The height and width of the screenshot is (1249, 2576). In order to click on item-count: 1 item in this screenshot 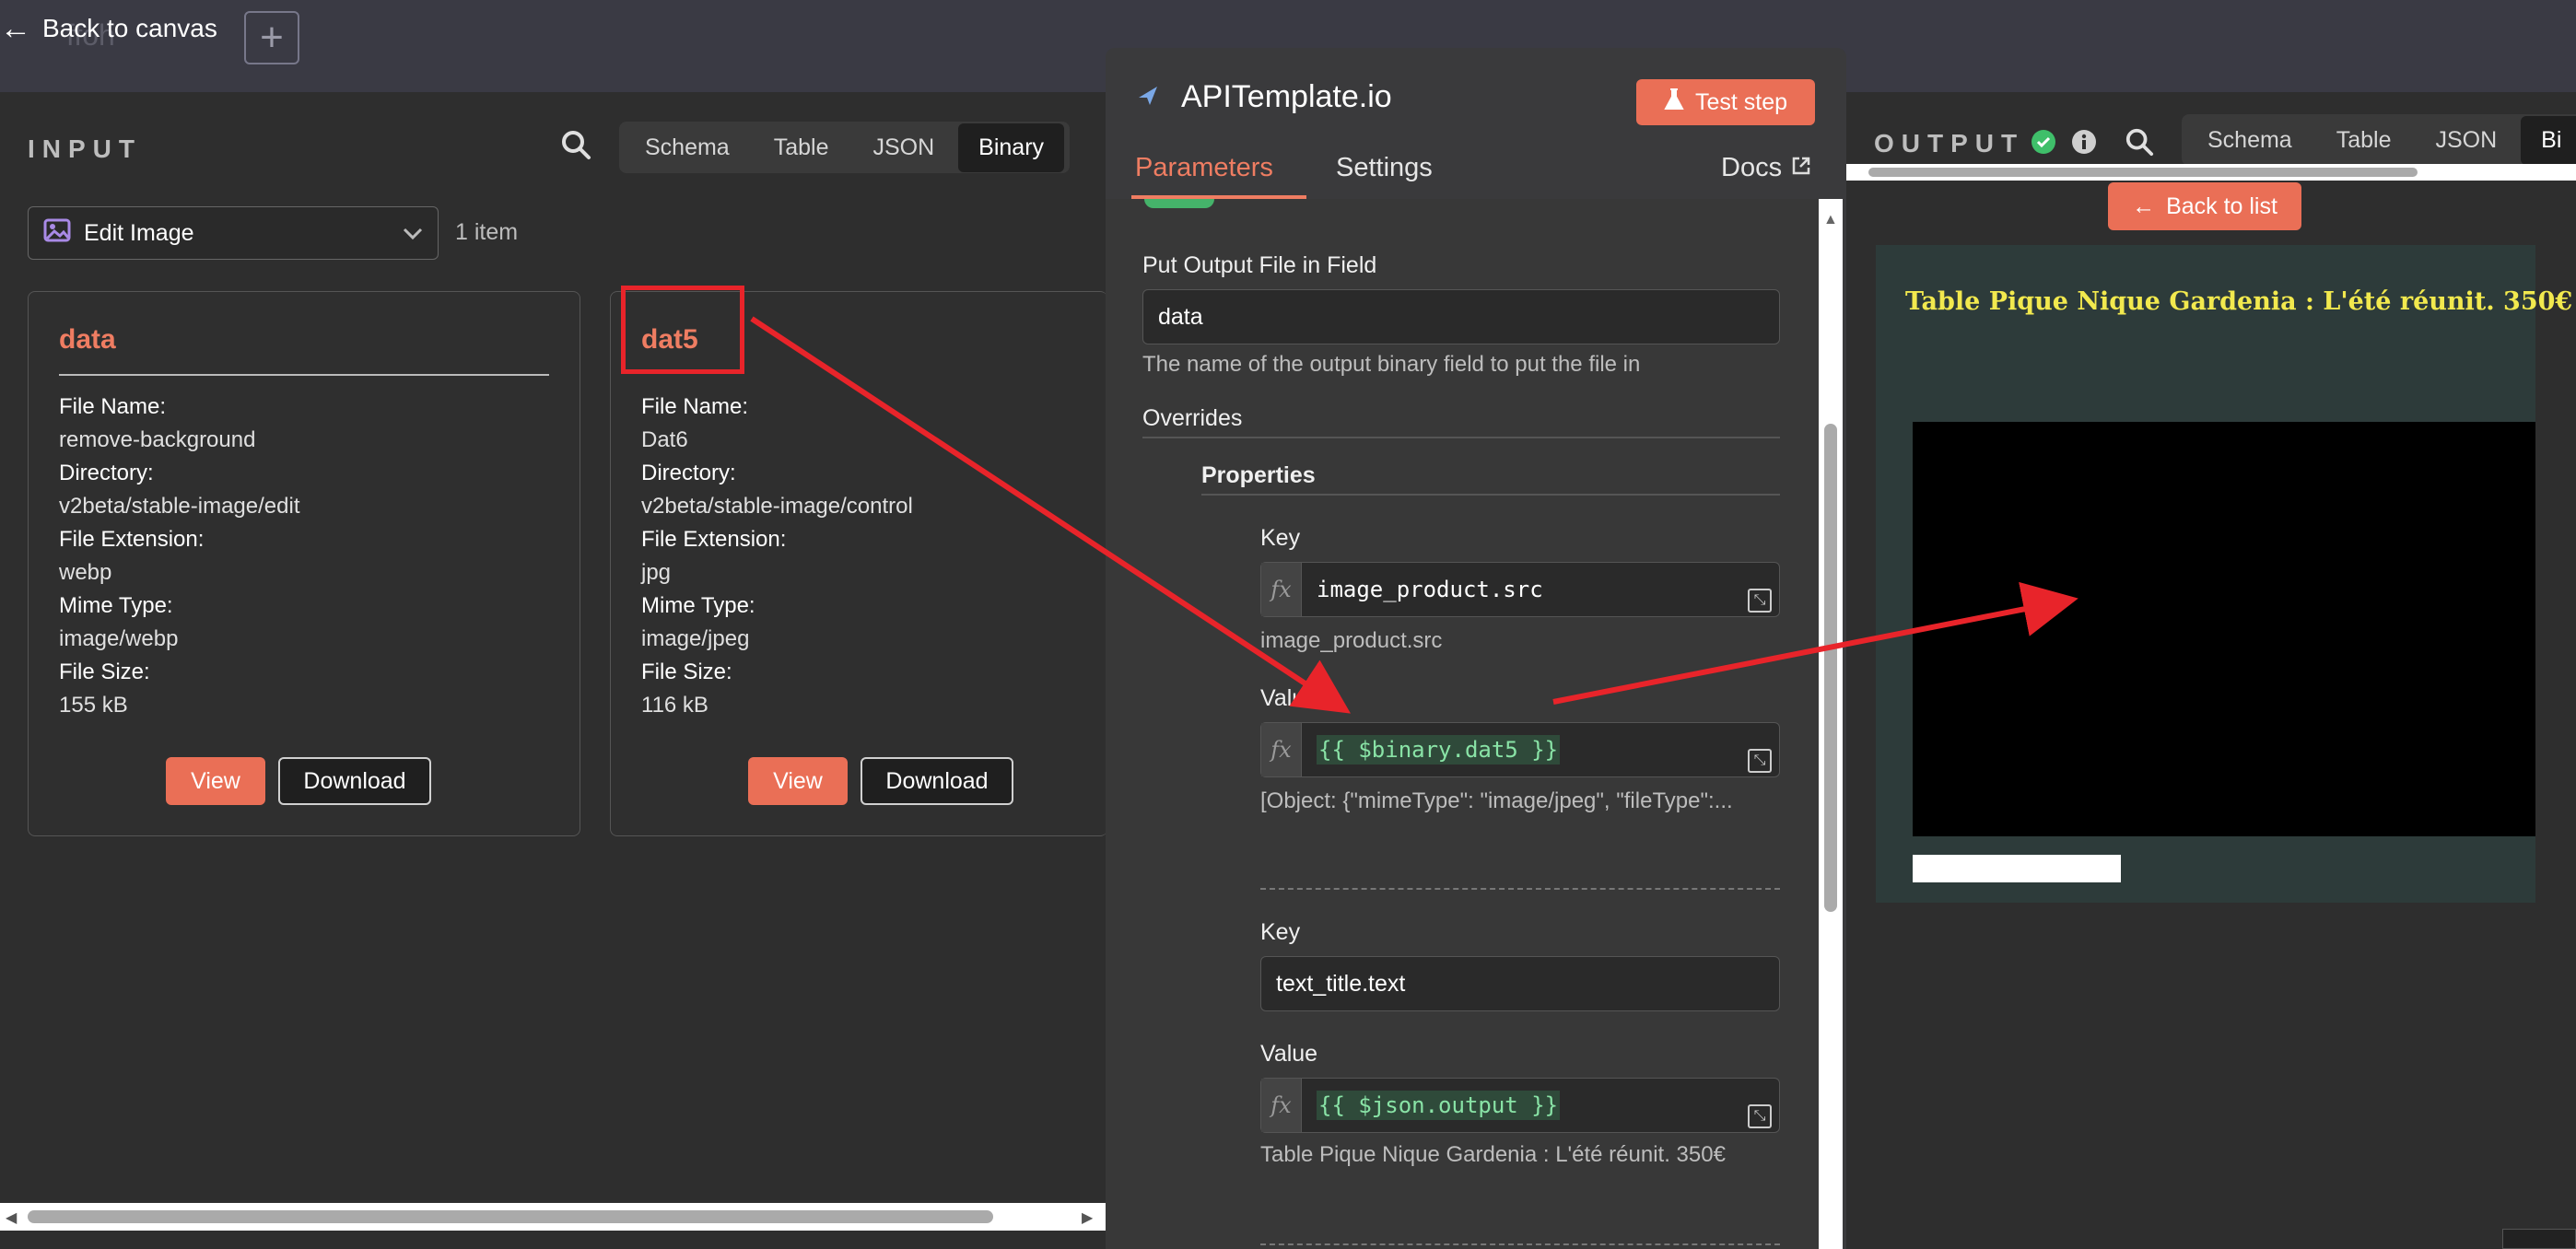, I will do `click(487, 232)`.